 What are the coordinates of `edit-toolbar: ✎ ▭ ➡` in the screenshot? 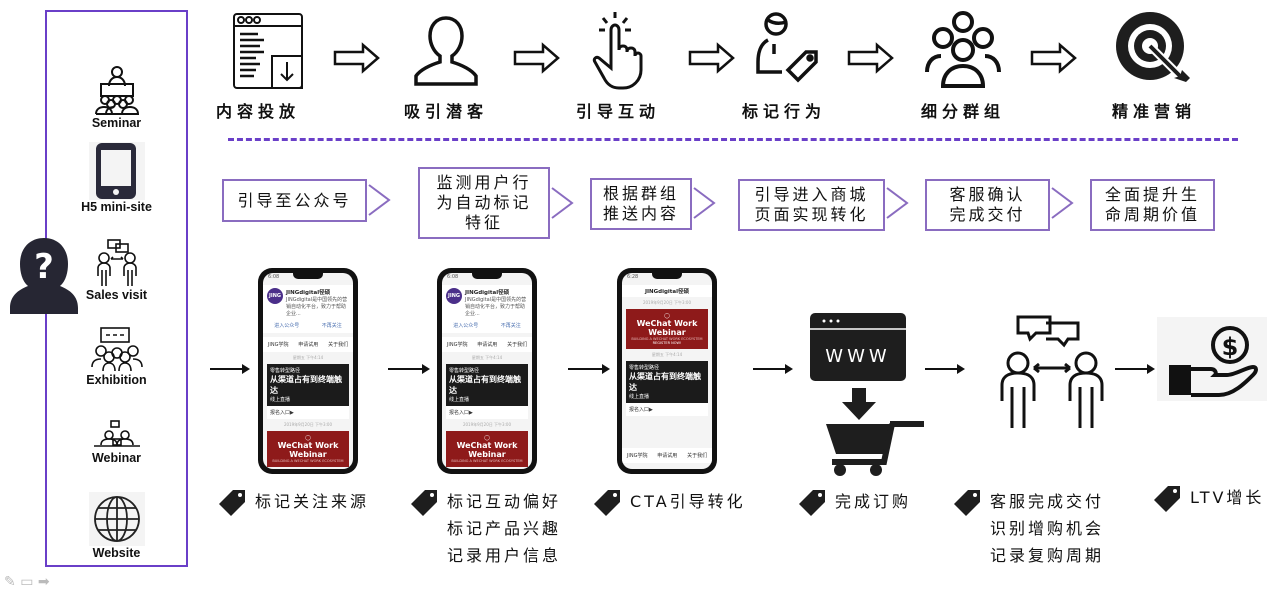 It's located at (27, 582).